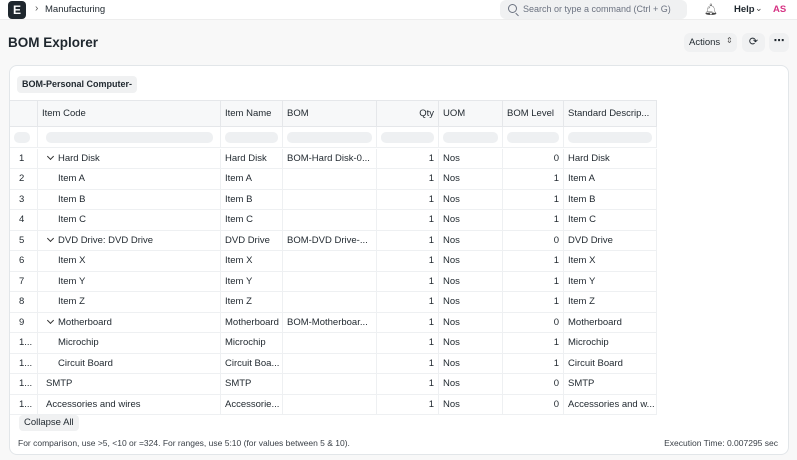 This screenshot has width=797, height=460. What do you see at coordinates (471, 137) in the screenshot?
I see `filter-uom` at bounding box center [471, 137].